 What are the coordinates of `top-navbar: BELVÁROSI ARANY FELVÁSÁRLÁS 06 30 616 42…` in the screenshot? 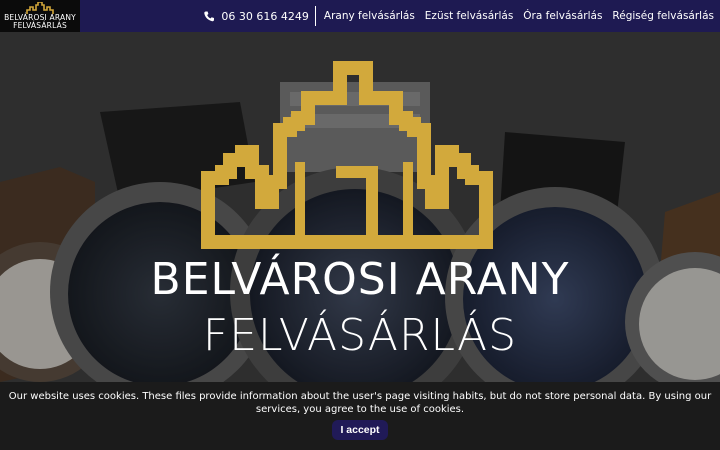 It's located at (360, 16).